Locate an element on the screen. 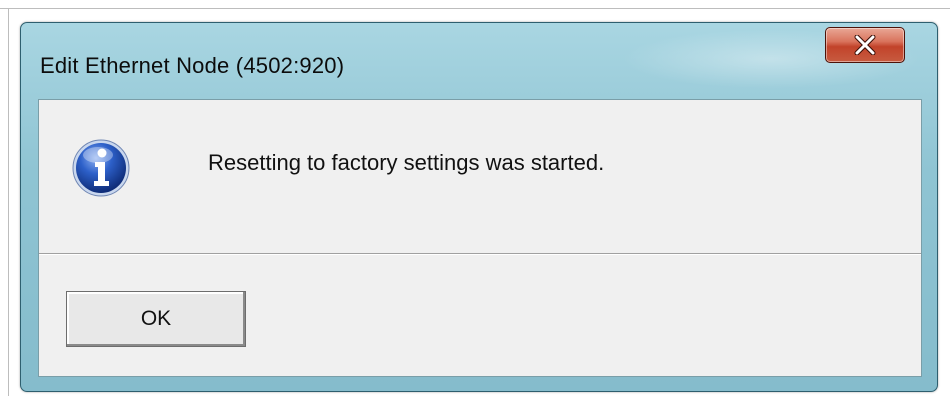  dialog-title: Edit Ethernet Node (4502:920) is located at coordinates (192, 65).